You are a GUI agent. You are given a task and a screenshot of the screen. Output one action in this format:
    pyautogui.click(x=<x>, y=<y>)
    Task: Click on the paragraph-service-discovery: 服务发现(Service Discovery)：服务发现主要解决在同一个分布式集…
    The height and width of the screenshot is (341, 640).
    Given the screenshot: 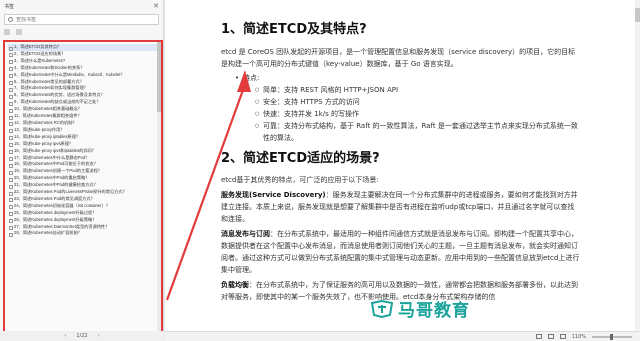 What is the action you would take?
    pyautogui.click(x=401, y=207)
    